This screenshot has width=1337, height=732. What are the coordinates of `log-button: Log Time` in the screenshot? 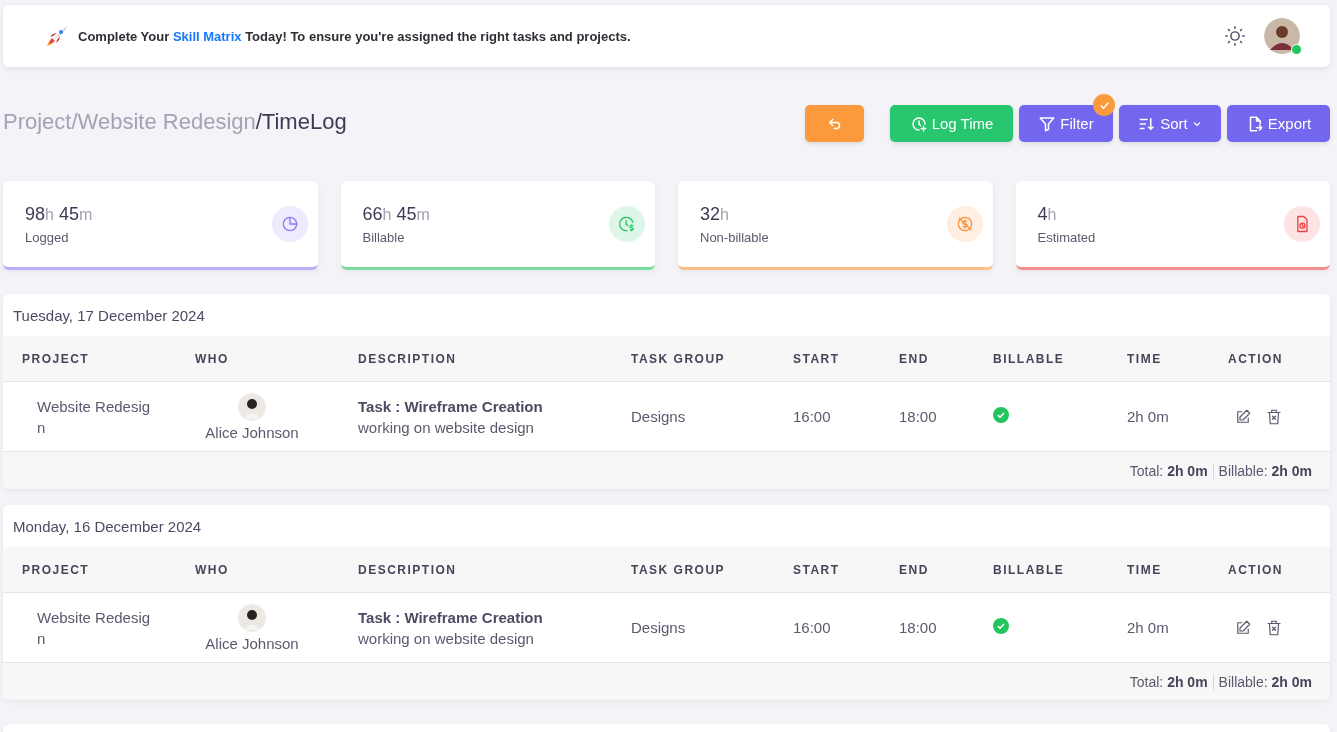 It's located at (951, 123).